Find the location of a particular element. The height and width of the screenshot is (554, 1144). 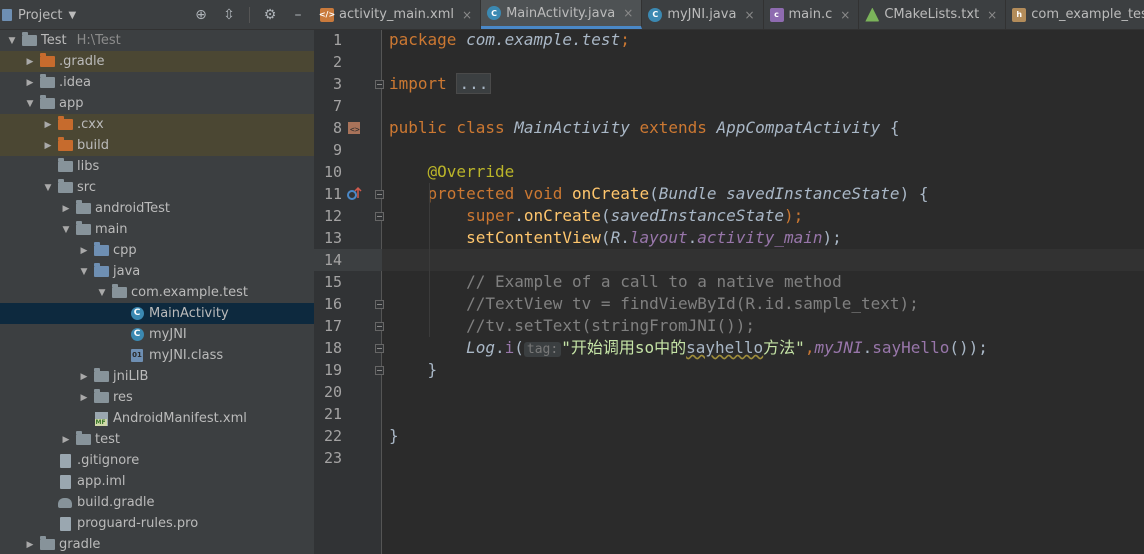

java-class-icon: C is located at coordinates (137, 314).